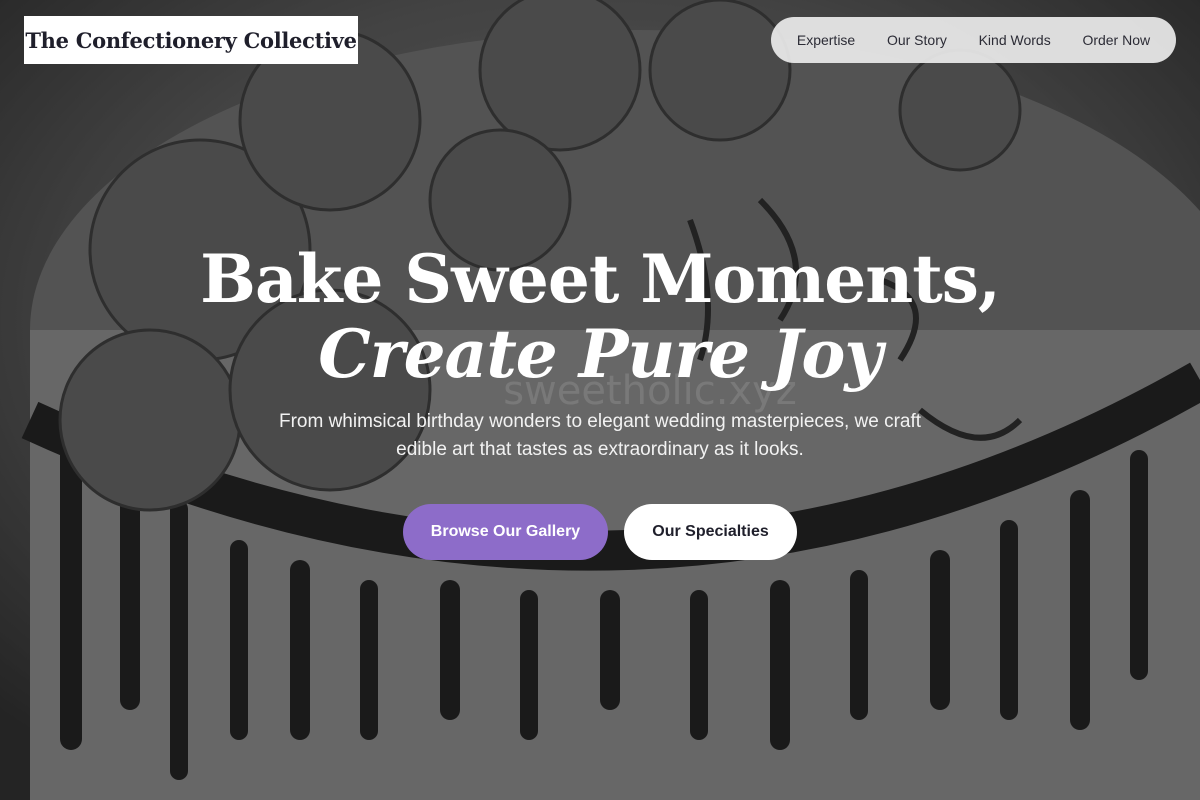  Describe the element at coordinates (710, 532) in the screenshot. I see `our-specialties-button: Our Specialties` at that location.